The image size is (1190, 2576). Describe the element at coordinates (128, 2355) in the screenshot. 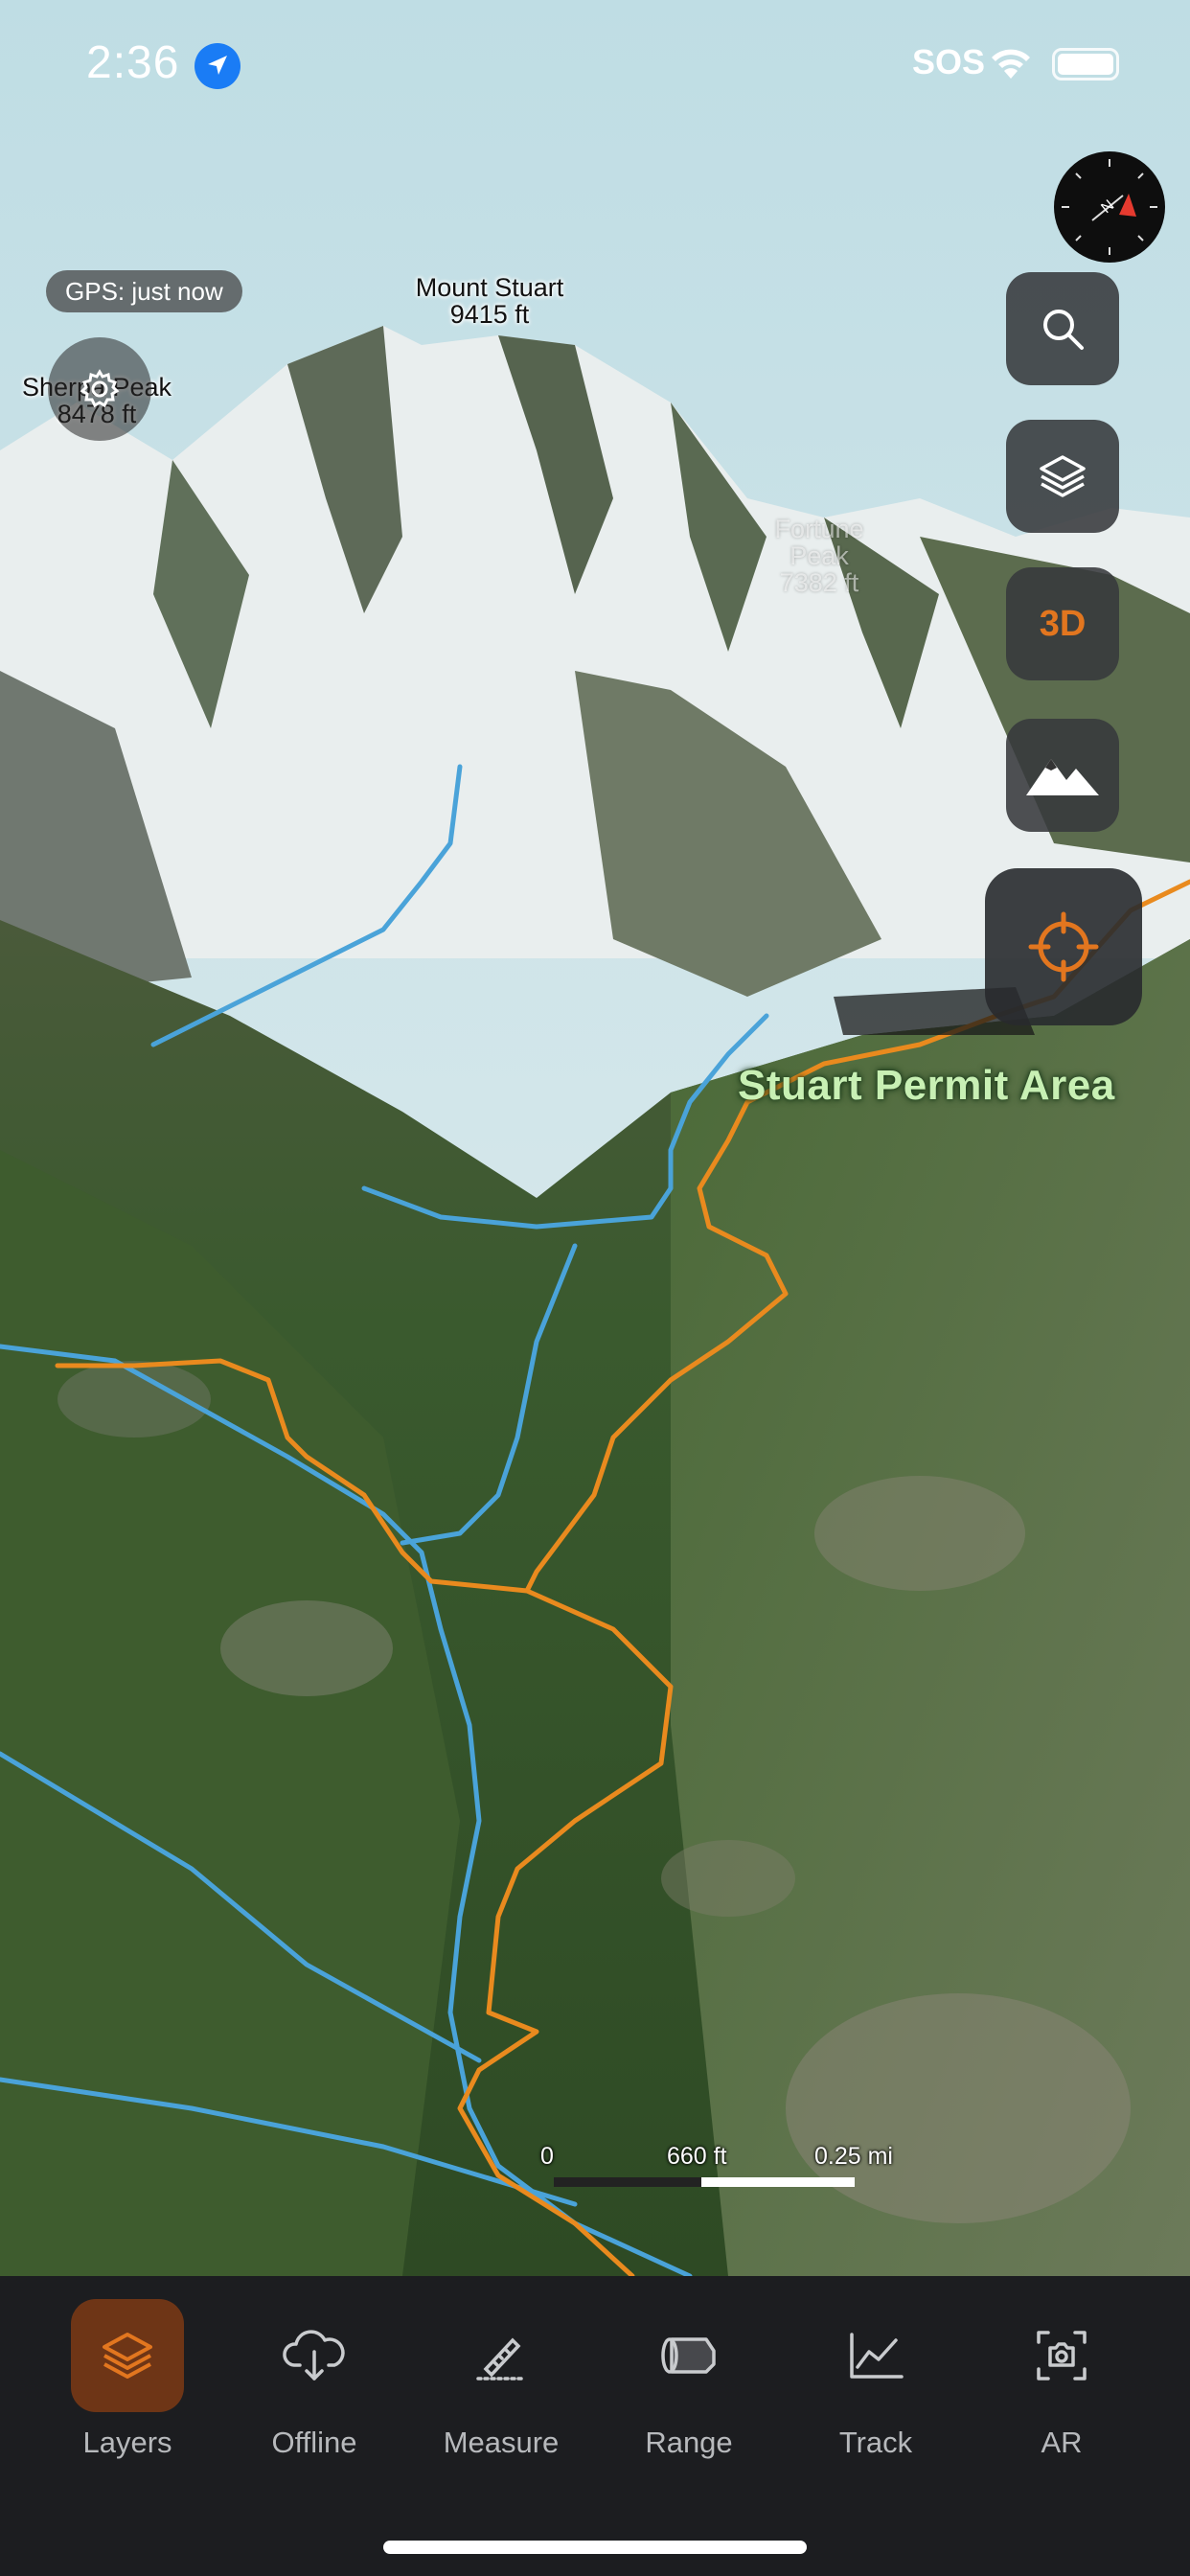

I see `layers-tab-icon` at that location.